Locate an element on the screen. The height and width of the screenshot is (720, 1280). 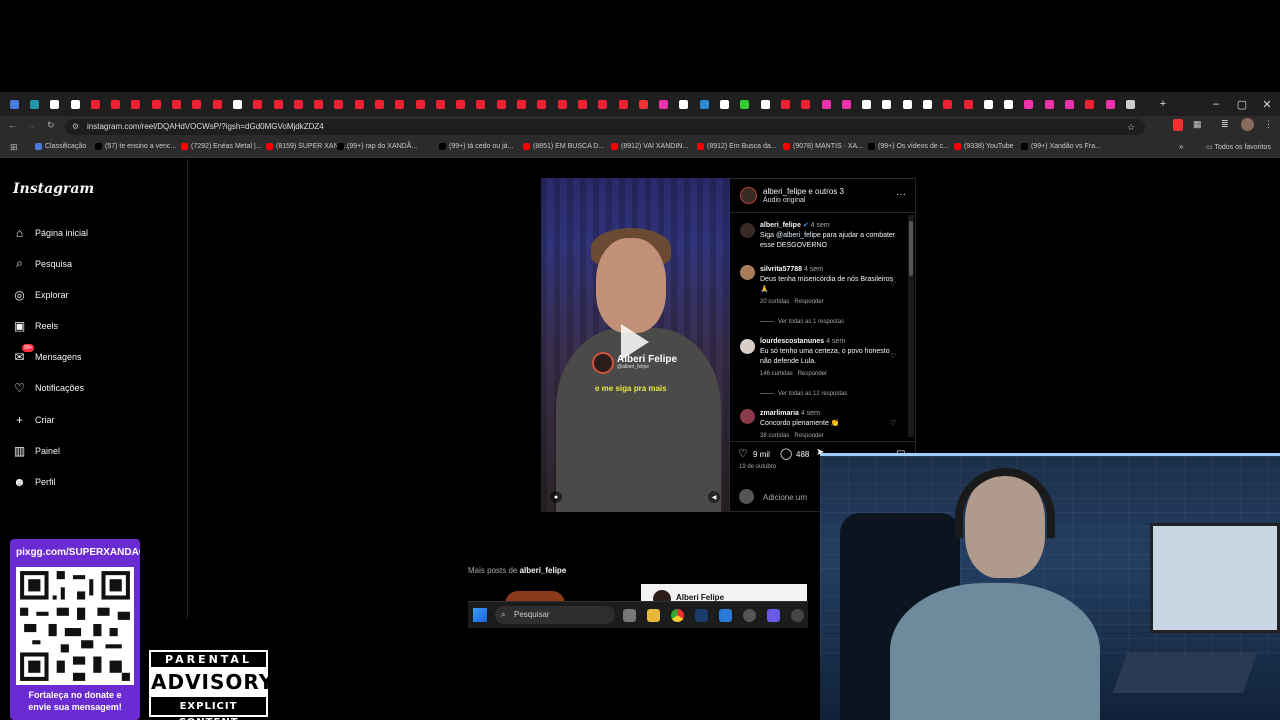
nav-item-painel: ▥ Painel is located at coordinates (36, 451).